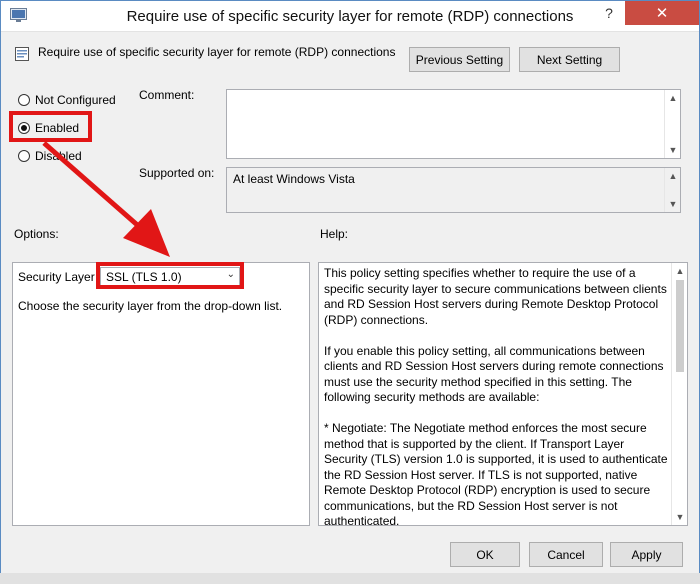 The height and width of the screenshot is (584, 700). What do you see at coordinates (646, 554) in the screenshot?
I see `apply-button: Apply` at bounding box center [646, 554].